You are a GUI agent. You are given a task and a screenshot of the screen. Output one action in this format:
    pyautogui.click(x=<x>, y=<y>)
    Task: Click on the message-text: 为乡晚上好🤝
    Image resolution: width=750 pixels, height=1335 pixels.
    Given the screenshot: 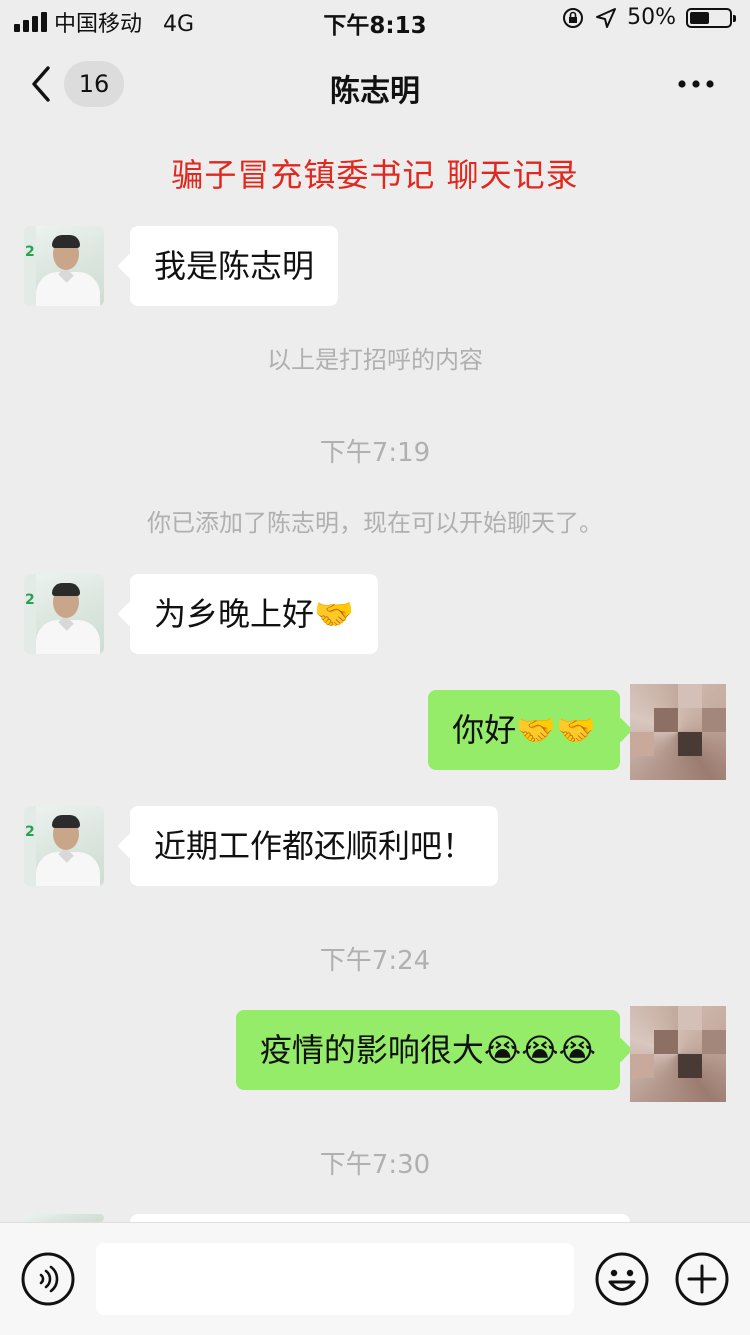 What is the action you would take?
    pyautogui.click(x=254, y=614)
    